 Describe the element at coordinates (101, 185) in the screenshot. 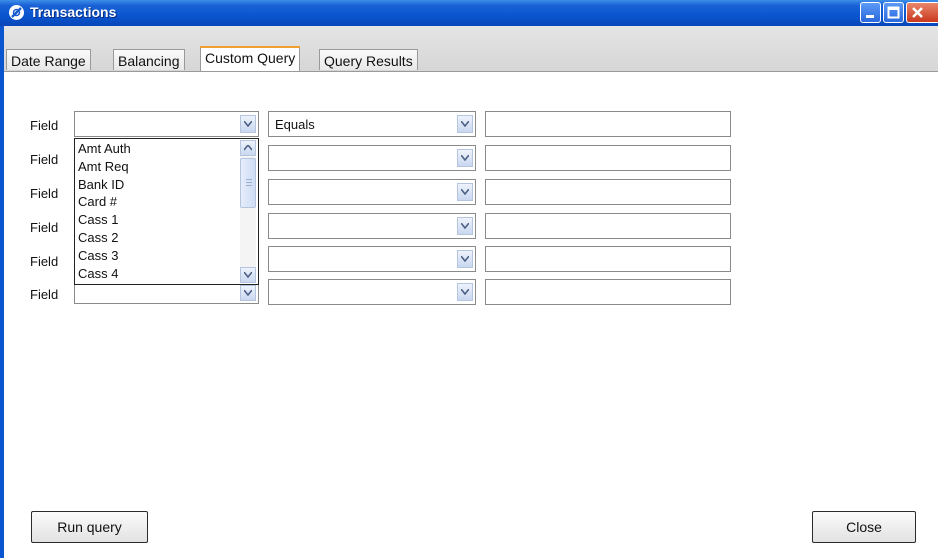

I see `list-item: Bank ID` at that location.